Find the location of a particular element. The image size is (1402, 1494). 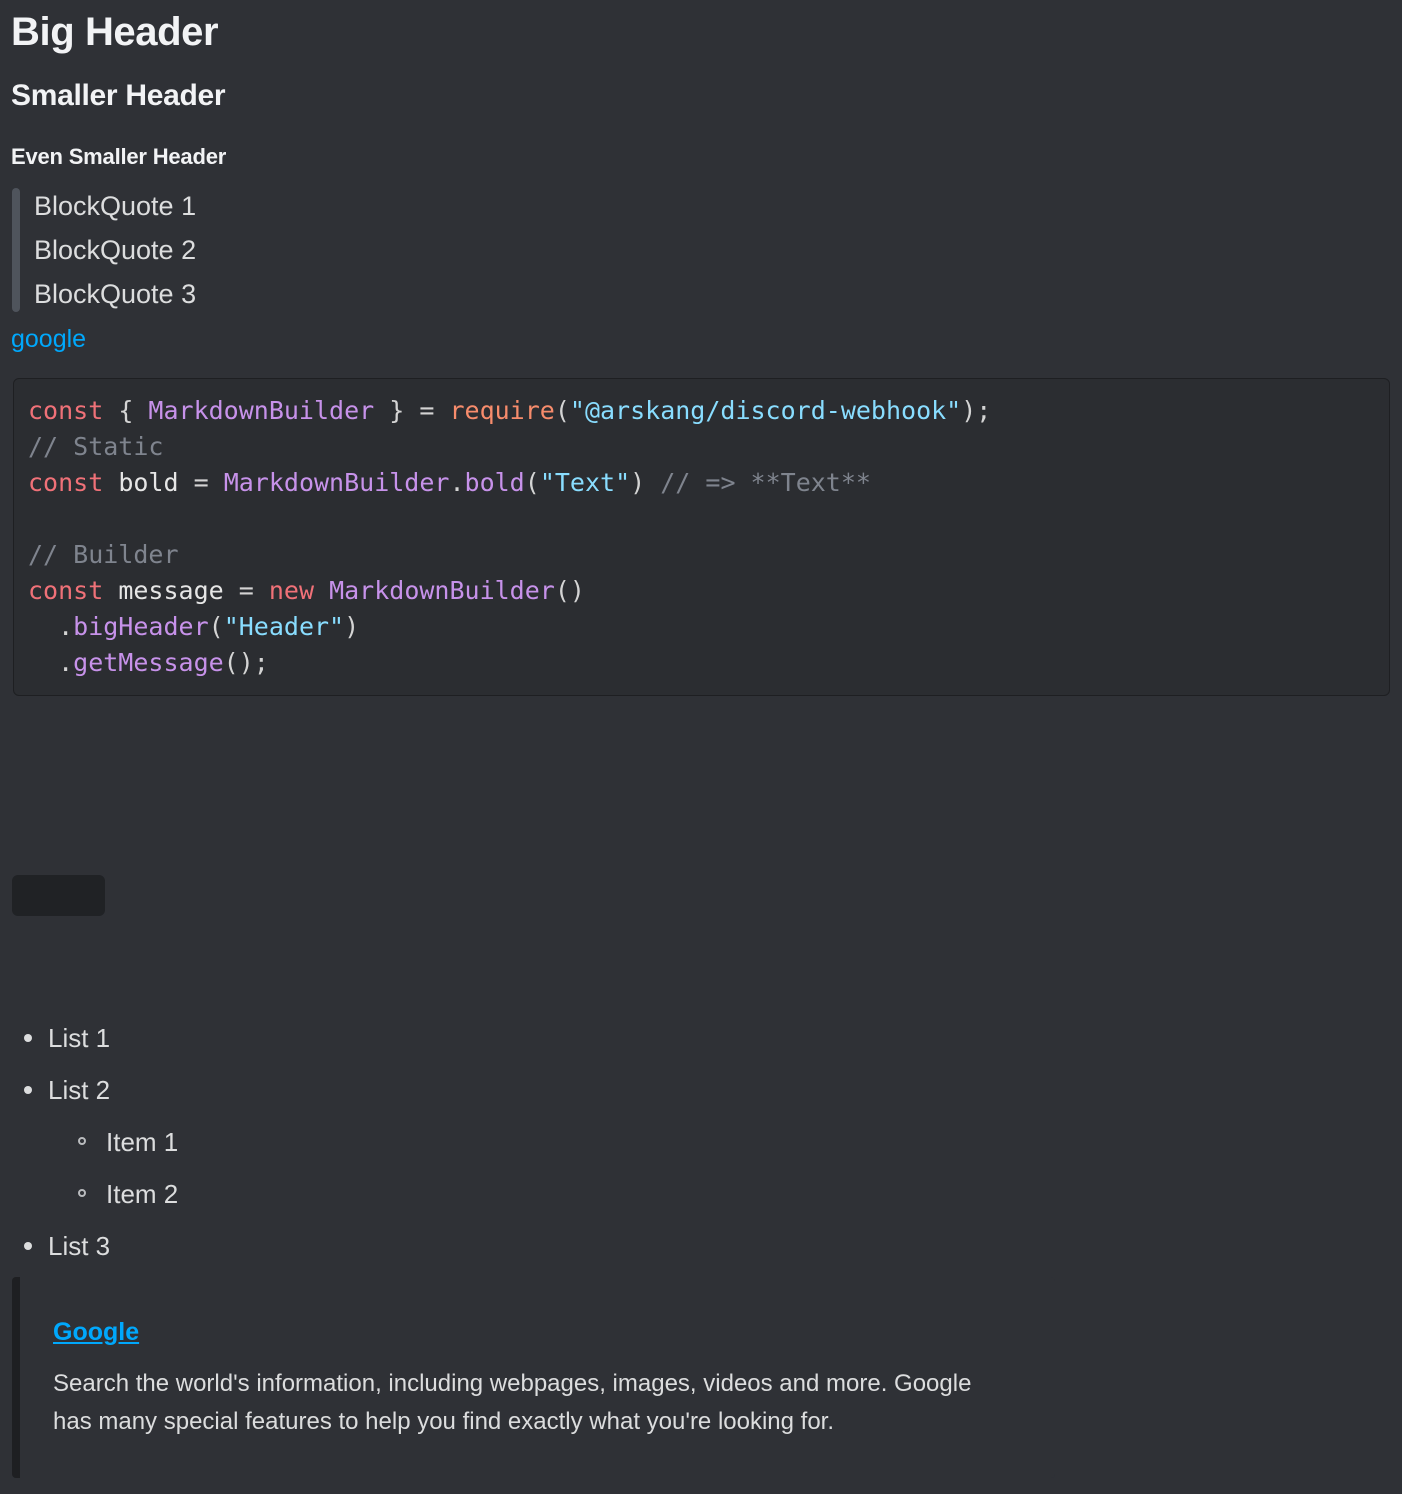

list-item: List 2 Item 1 Item 2 is located at coordinates (362, 1142).